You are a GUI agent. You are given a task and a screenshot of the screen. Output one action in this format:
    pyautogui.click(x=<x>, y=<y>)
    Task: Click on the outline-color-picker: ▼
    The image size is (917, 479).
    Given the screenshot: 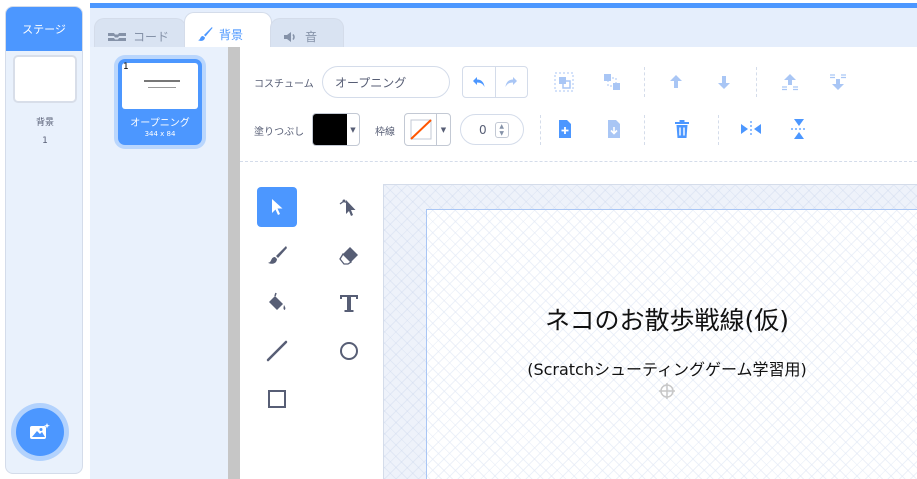 What is the action you would take?
    pyautogui.click(x=427, y=129)
    